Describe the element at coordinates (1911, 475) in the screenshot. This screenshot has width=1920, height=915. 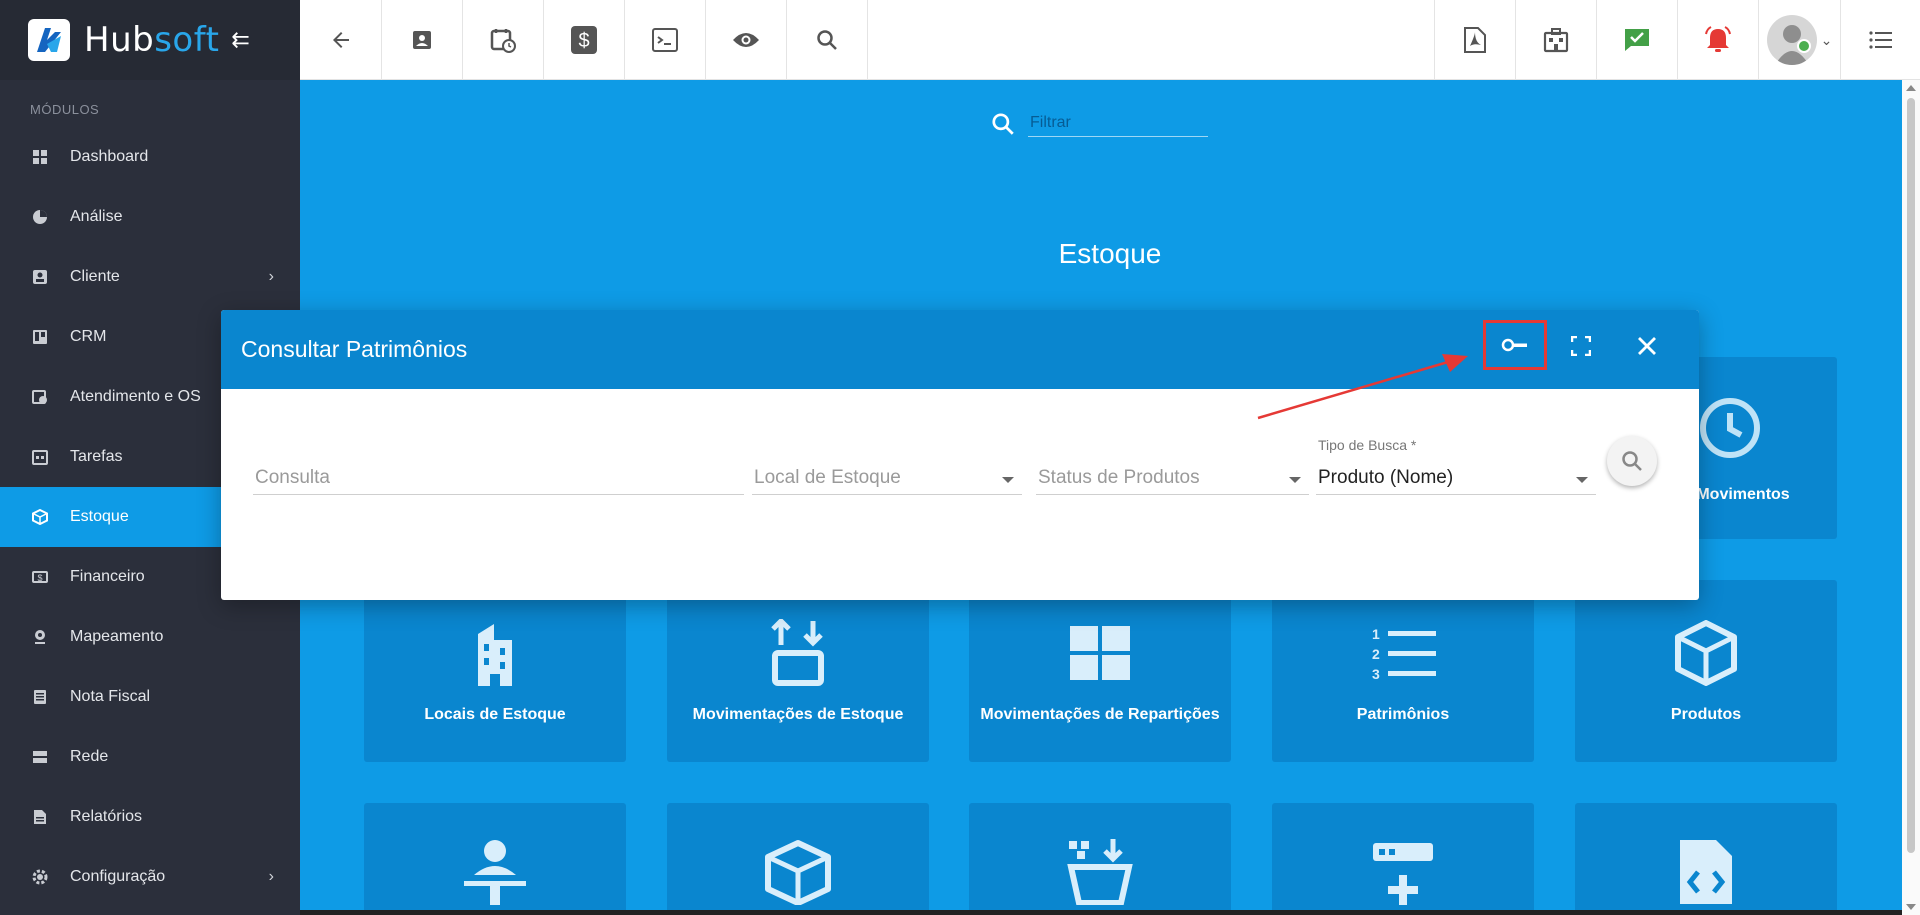
I see `scroll-thumb` at that location.